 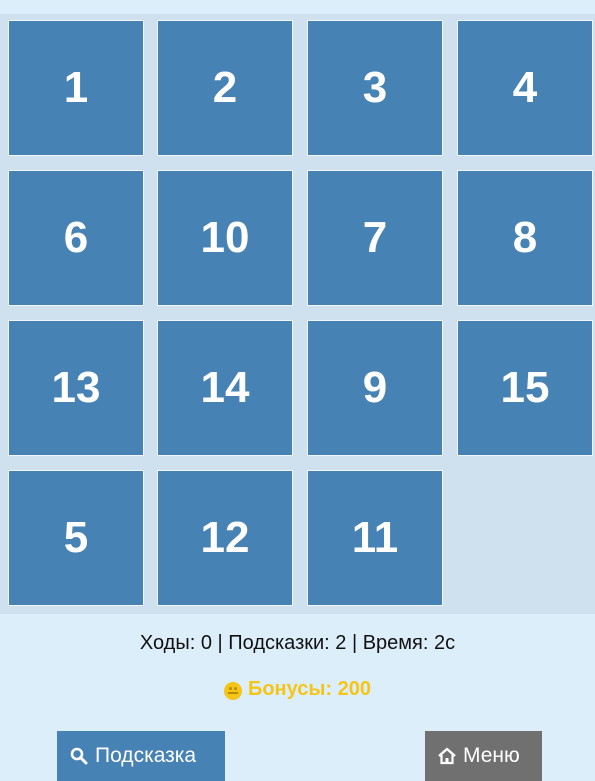 What do you see at coordinates (225, 538) in the screenshot?
I see `puzzle-tile: 12` at bounding box center [225, 538].